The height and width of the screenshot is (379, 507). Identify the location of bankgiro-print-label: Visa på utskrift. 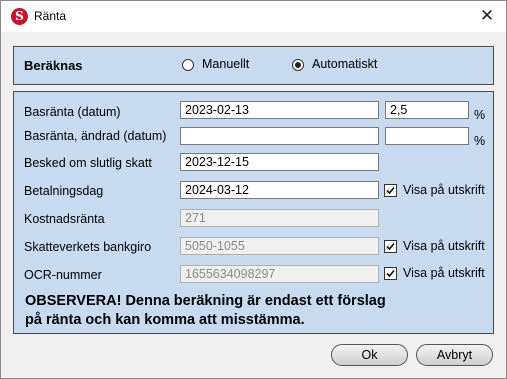
(444, 246).